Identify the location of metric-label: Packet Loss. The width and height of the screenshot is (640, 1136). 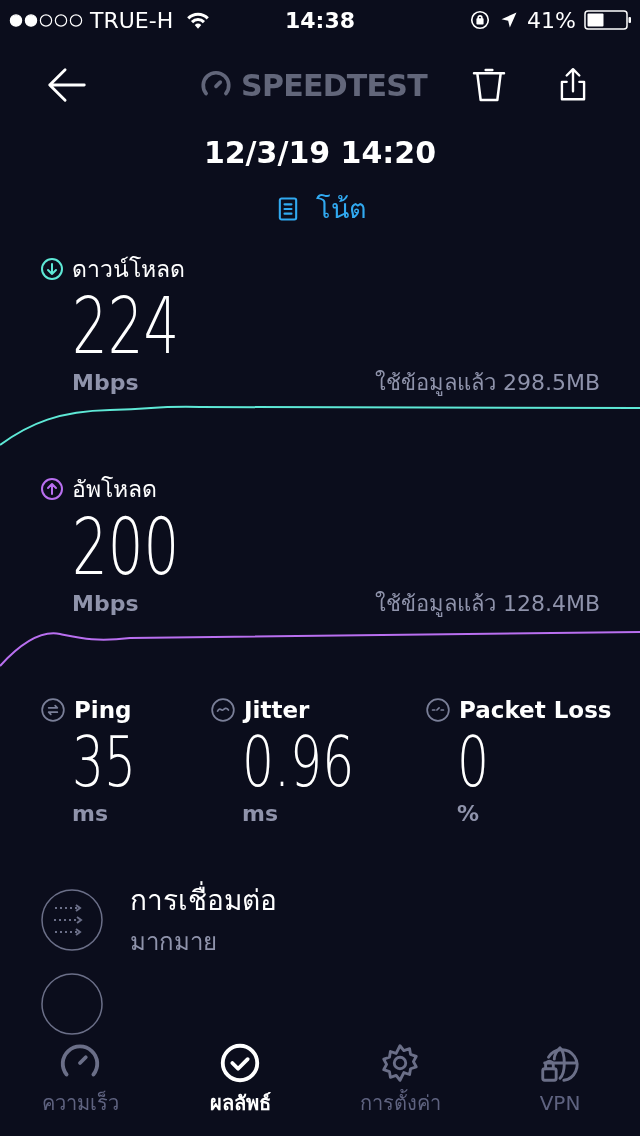
(535, 710).